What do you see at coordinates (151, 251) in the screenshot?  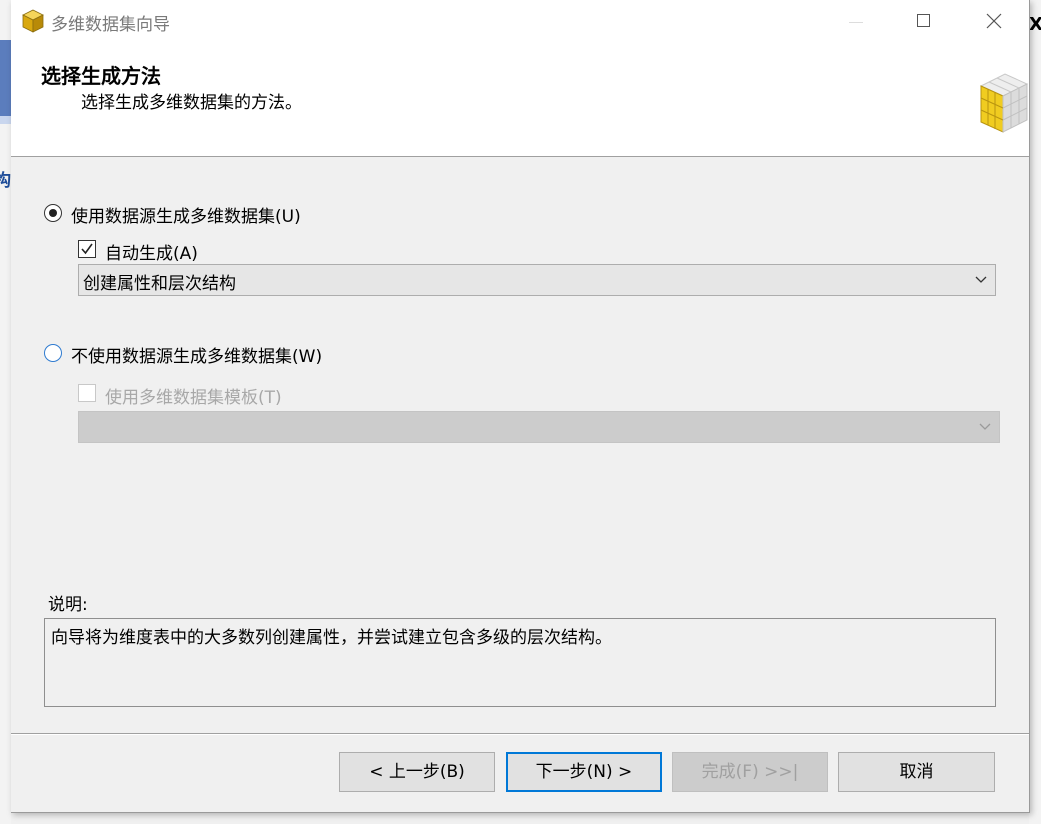 I see `auto-generate-label: 自动生成(A)` at bounding box center [151, 251].